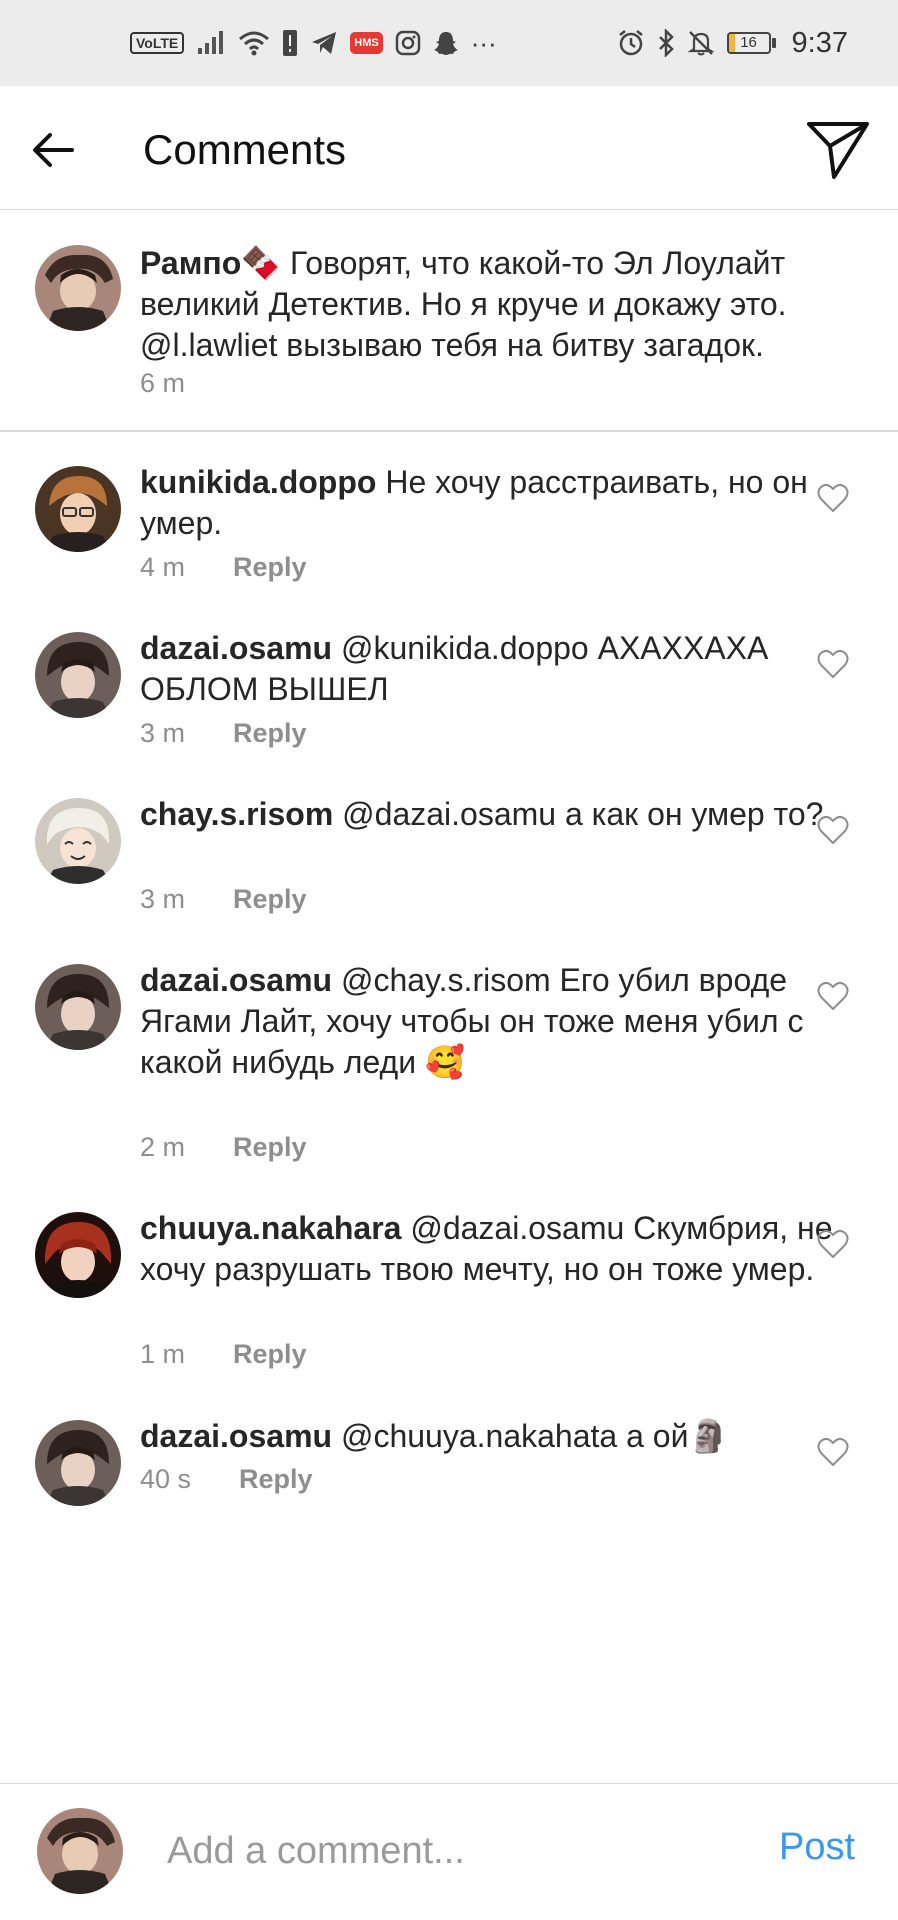 Image resolution: width=898 pixels, height=1920 pixels. I want to click on comment-username: chuuya.nakahara, so click(270, 1228).